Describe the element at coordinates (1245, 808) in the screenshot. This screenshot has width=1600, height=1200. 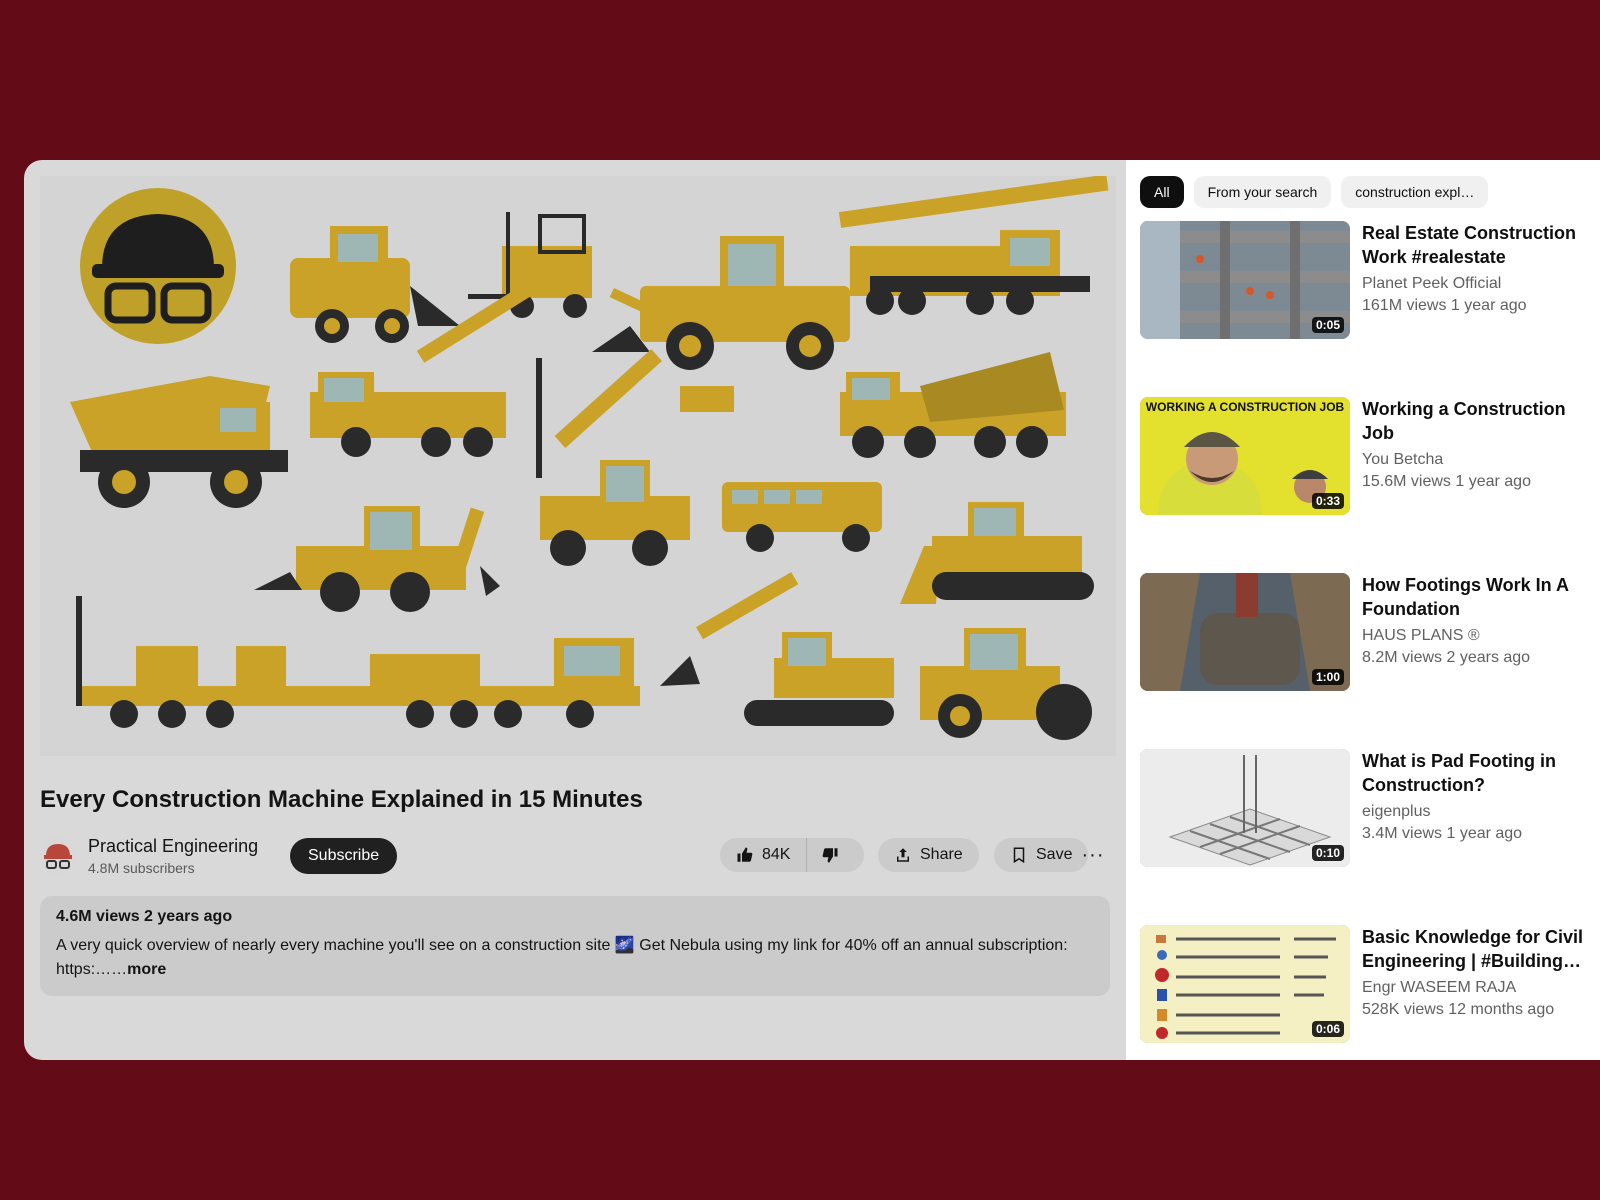
I see `video-thumbnail: 0:10` at that location.